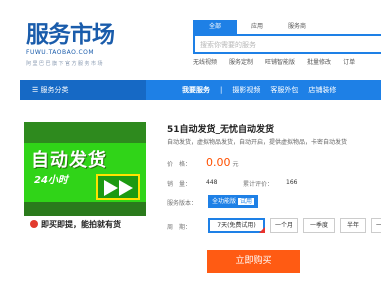  Describe the element at coordinates (222, 162) in the screenshot. I see `price-value: 0.00 元` at that location.